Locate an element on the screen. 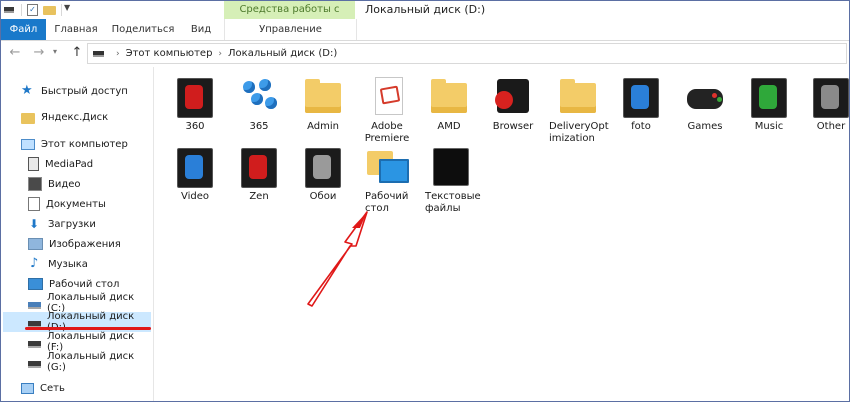 The height and width of the screenshot is (402, 850). forward-button: → is located at coordinates (39, 53).